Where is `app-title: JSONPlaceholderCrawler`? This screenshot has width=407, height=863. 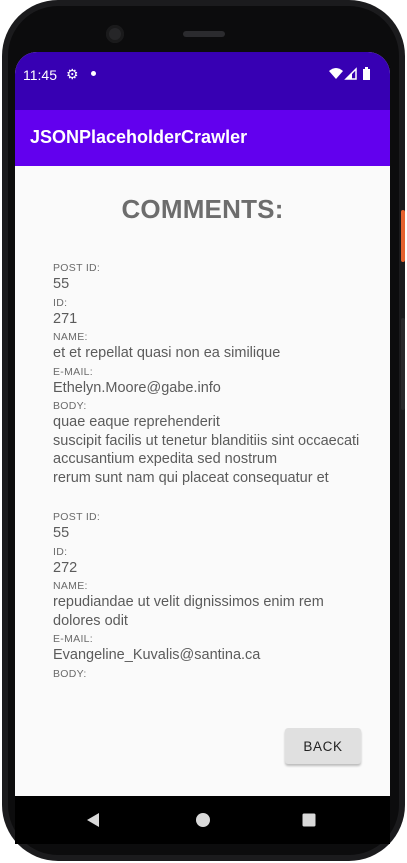 app-title: JSONPlaceholderCrawler is located at coordinates (139, 137).